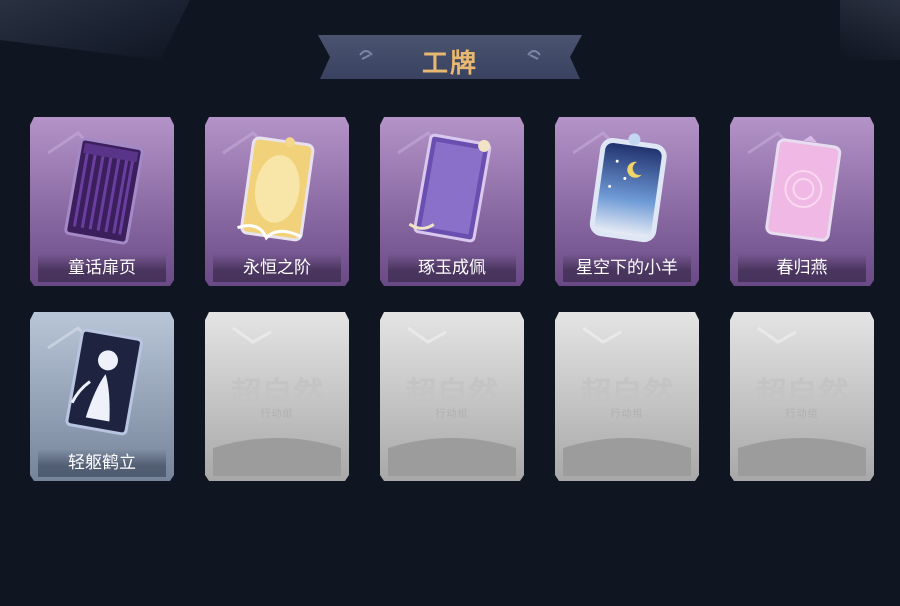  Describe the element at coordinates (628, 188) in the screenshot. I see `starry-sheep-card-art` at that location.